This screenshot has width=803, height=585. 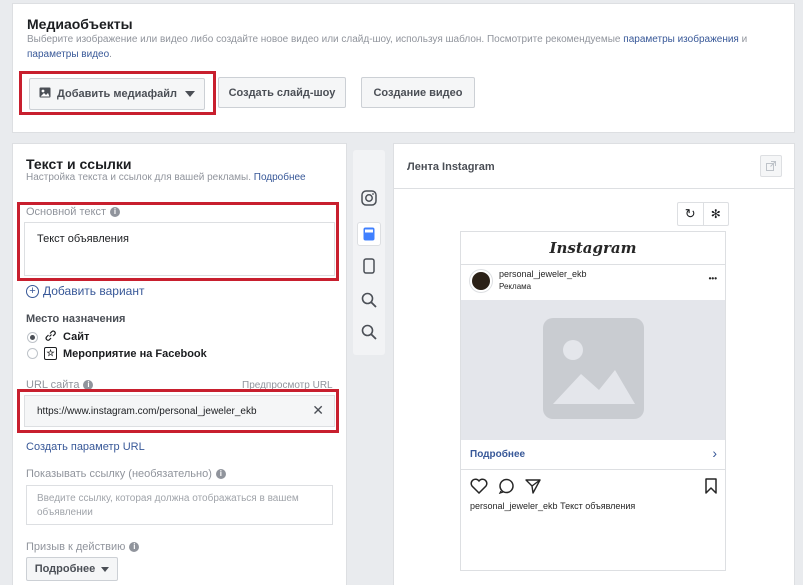 What do you see at coordinates (76, 547) in the screenshot?
I see `cta-label-text: Призыв к действию` at bounding box center [76, 547].